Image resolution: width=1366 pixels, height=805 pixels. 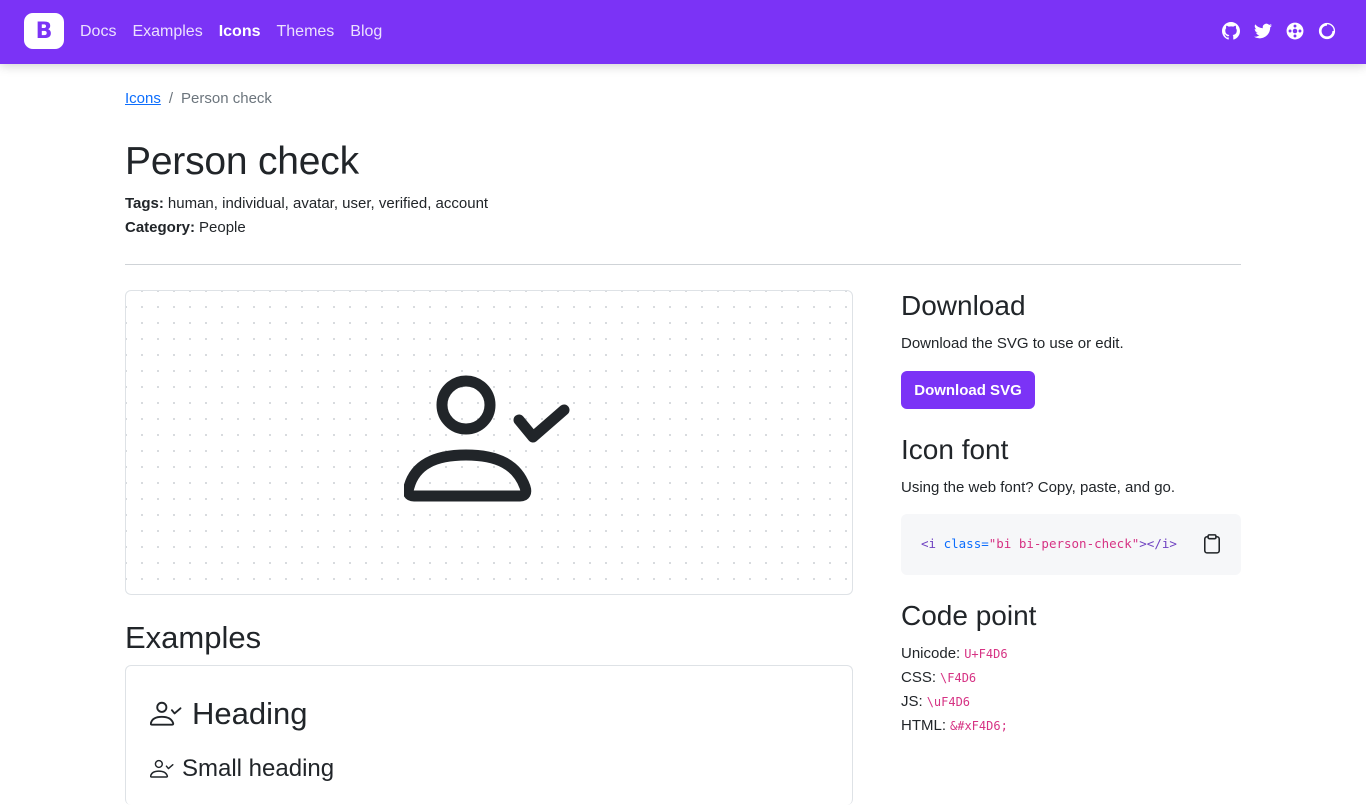 I want to click on code-value: "bi bi-person-check", so click(x=1064, y=543).